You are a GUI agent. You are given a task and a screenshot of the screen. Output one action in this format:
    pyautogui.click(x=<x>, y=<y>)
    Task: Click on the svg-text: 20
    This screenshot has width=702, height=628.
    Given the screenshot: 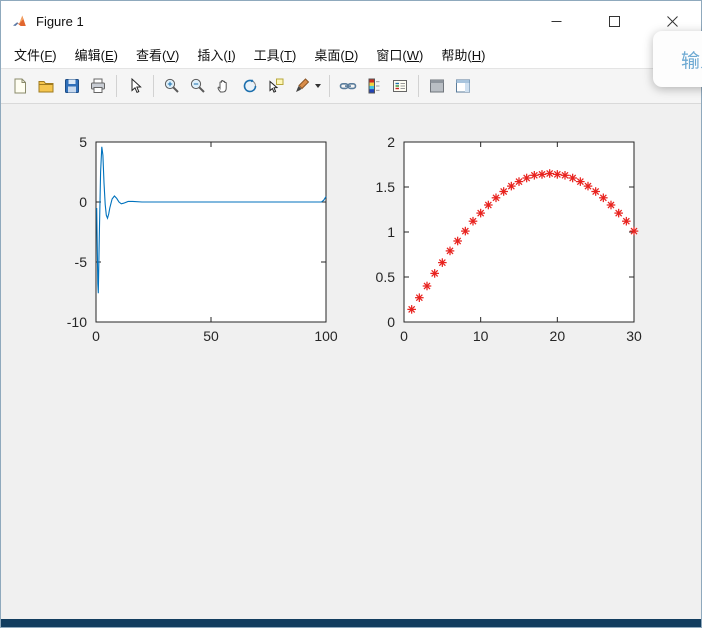 What is the action you would take?
    pyautogui.click(x=558, y=336)
    